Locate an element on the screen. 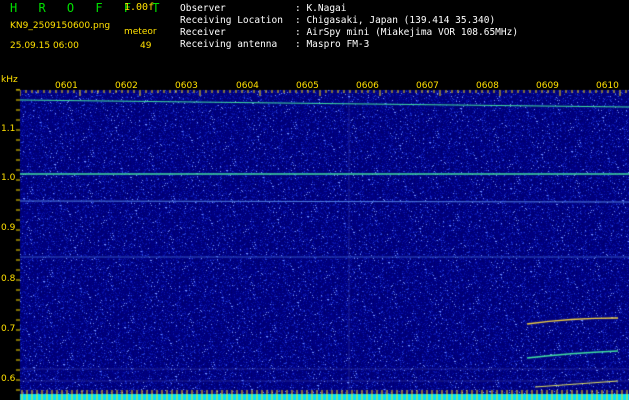  info-value: : AirSpy mini (Miakejima VOR 108.65MHz) is located at coordinates (407, 32).